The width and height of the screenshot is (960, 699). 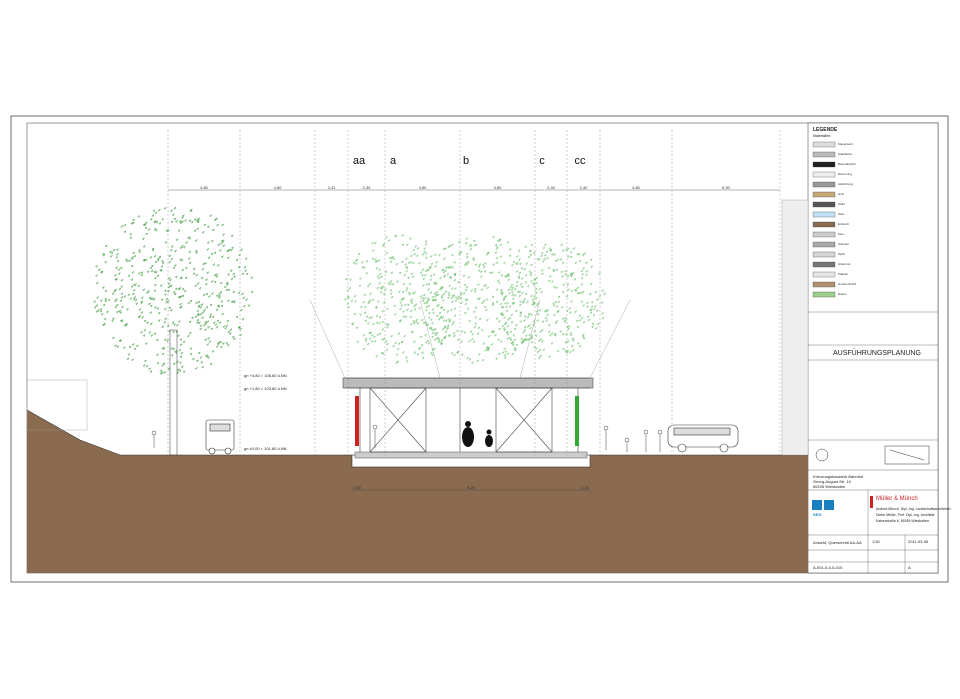 I want to click on legend-subtitle: Materialien:, so click(x=822, y=136).